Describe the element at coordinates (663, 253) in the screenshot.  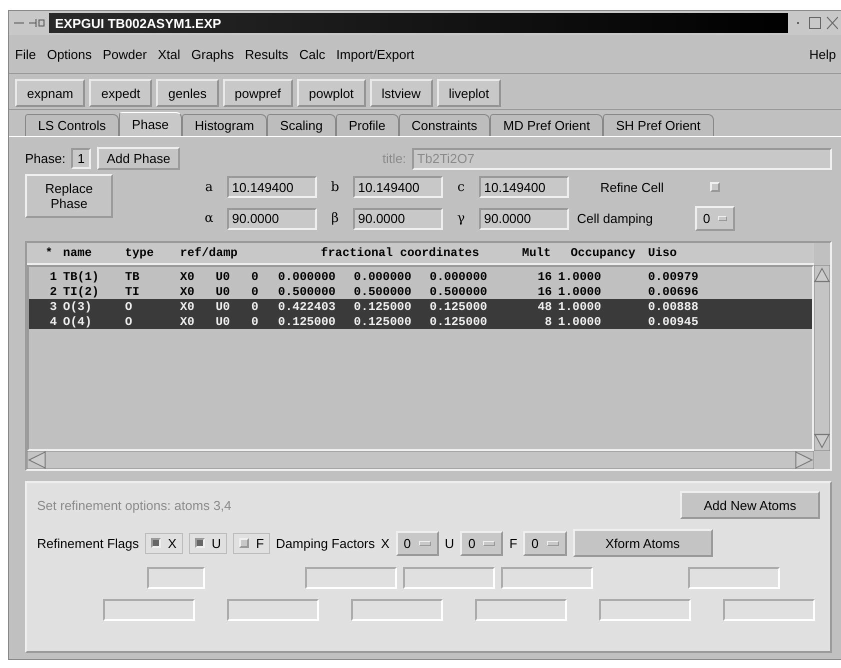
I see `column-header: Uiso` at that location.